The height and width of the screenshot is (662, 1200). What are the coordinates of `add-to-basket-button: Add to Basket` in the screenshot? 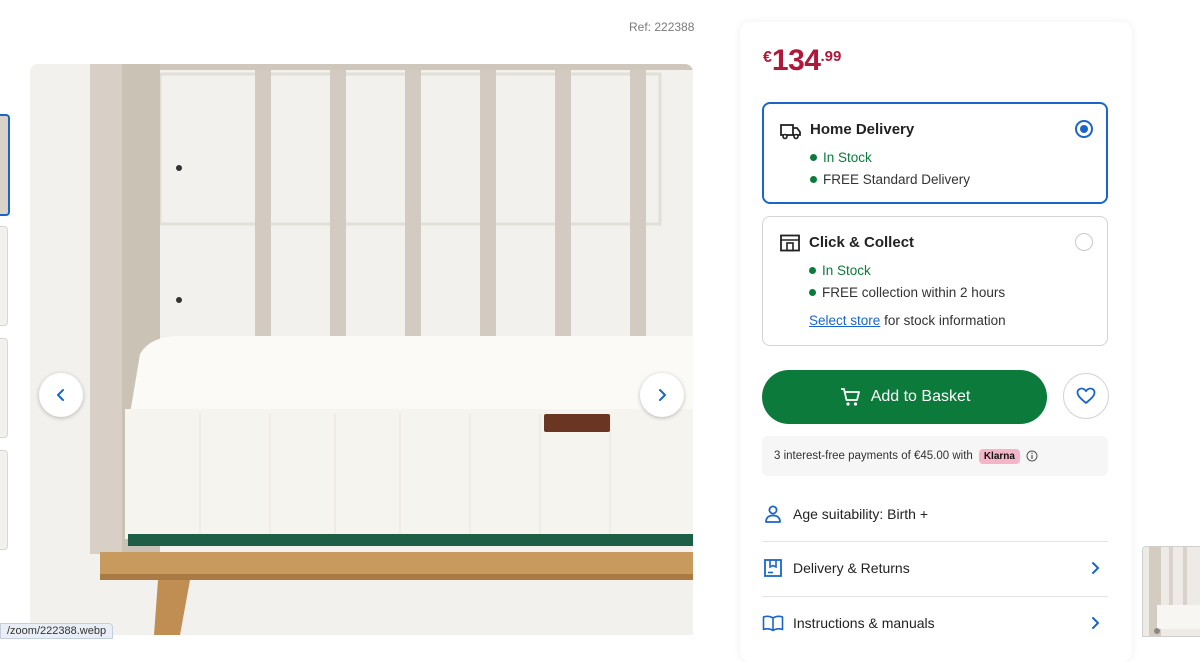 It's located at (904, 397).